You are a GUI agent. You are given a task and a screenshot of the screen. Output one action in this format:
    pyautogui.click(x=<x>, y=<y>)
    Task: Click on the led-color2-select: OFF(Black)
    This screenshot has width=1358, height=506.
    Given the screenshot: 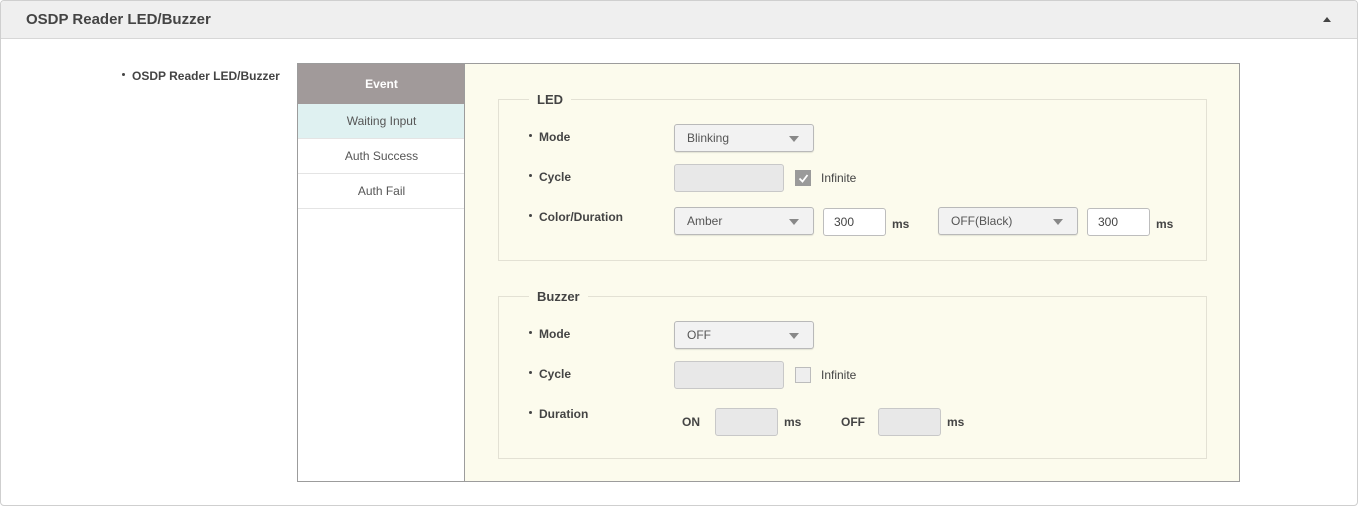 What is the action you would take?
    pyautogui.click(x=1008, y=221)
    